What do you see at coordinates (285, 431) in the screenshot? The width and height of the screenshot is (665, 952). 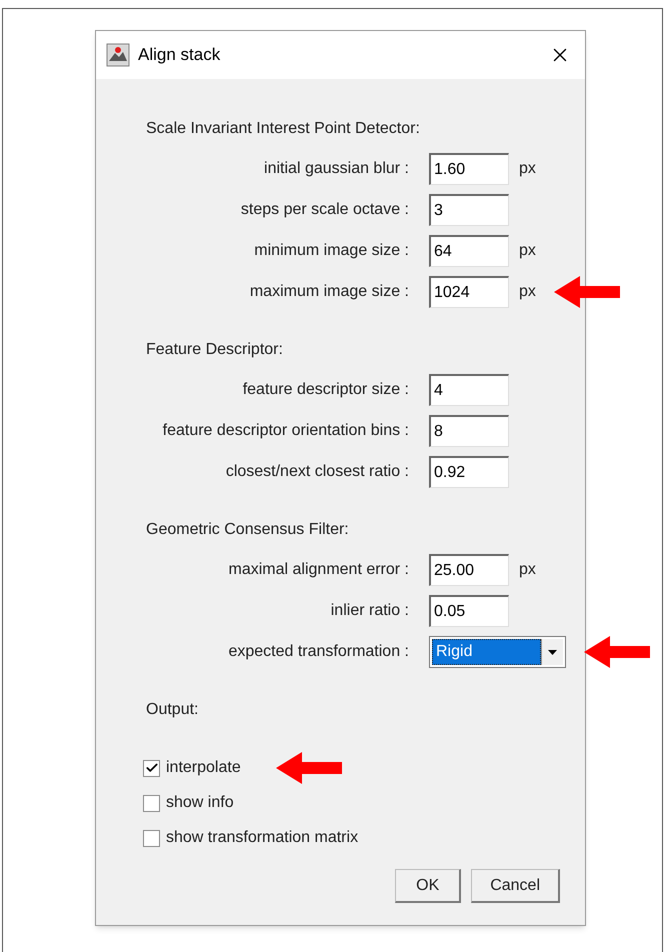 I see `field-label: feature descriptor orientation bins :` at bounding box center [285, 431].